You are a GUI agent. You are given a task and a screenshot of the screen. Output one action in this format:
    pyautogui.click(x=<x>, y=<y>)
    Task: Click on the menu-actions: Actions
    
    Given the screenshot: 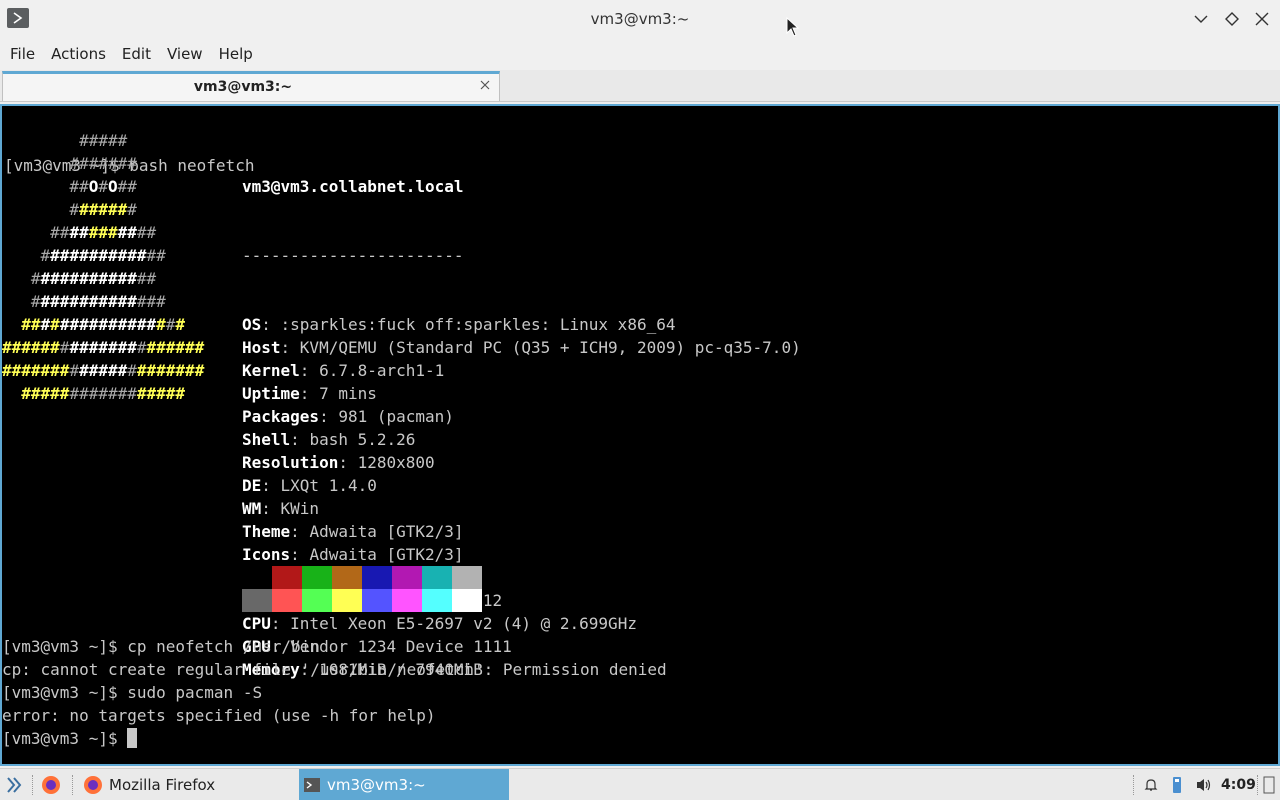 What is the action you would take?
    pyautogui.click(x=78, y=54)
    